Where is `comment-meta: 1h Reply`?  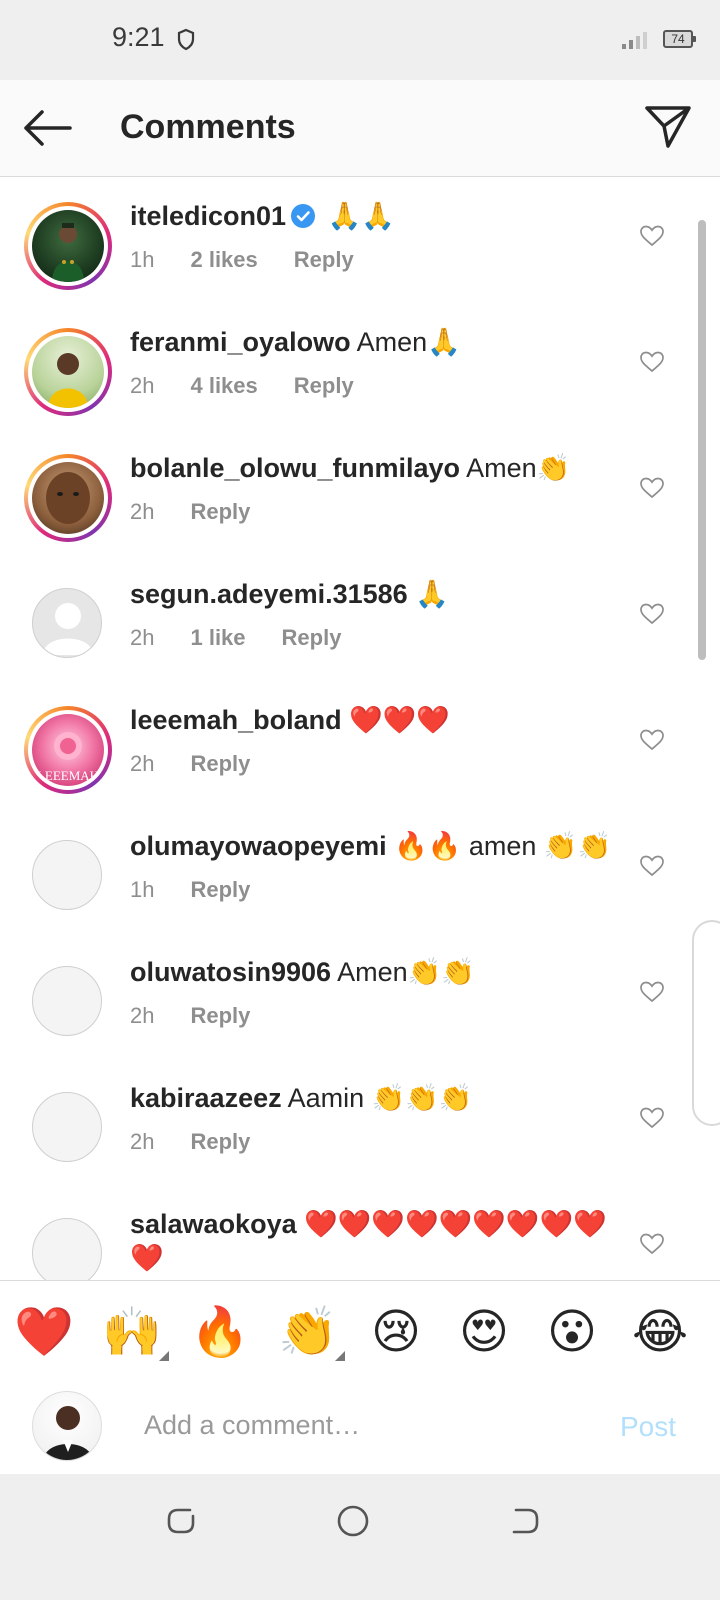 comment-meta: 1h Reply is located at coordinates (208, 890).